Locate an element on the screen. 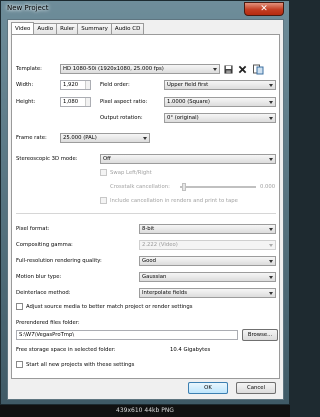 The width and height of the screenshot is (320, 417). height-input: 1,080 is located at coordinates (75, 102).